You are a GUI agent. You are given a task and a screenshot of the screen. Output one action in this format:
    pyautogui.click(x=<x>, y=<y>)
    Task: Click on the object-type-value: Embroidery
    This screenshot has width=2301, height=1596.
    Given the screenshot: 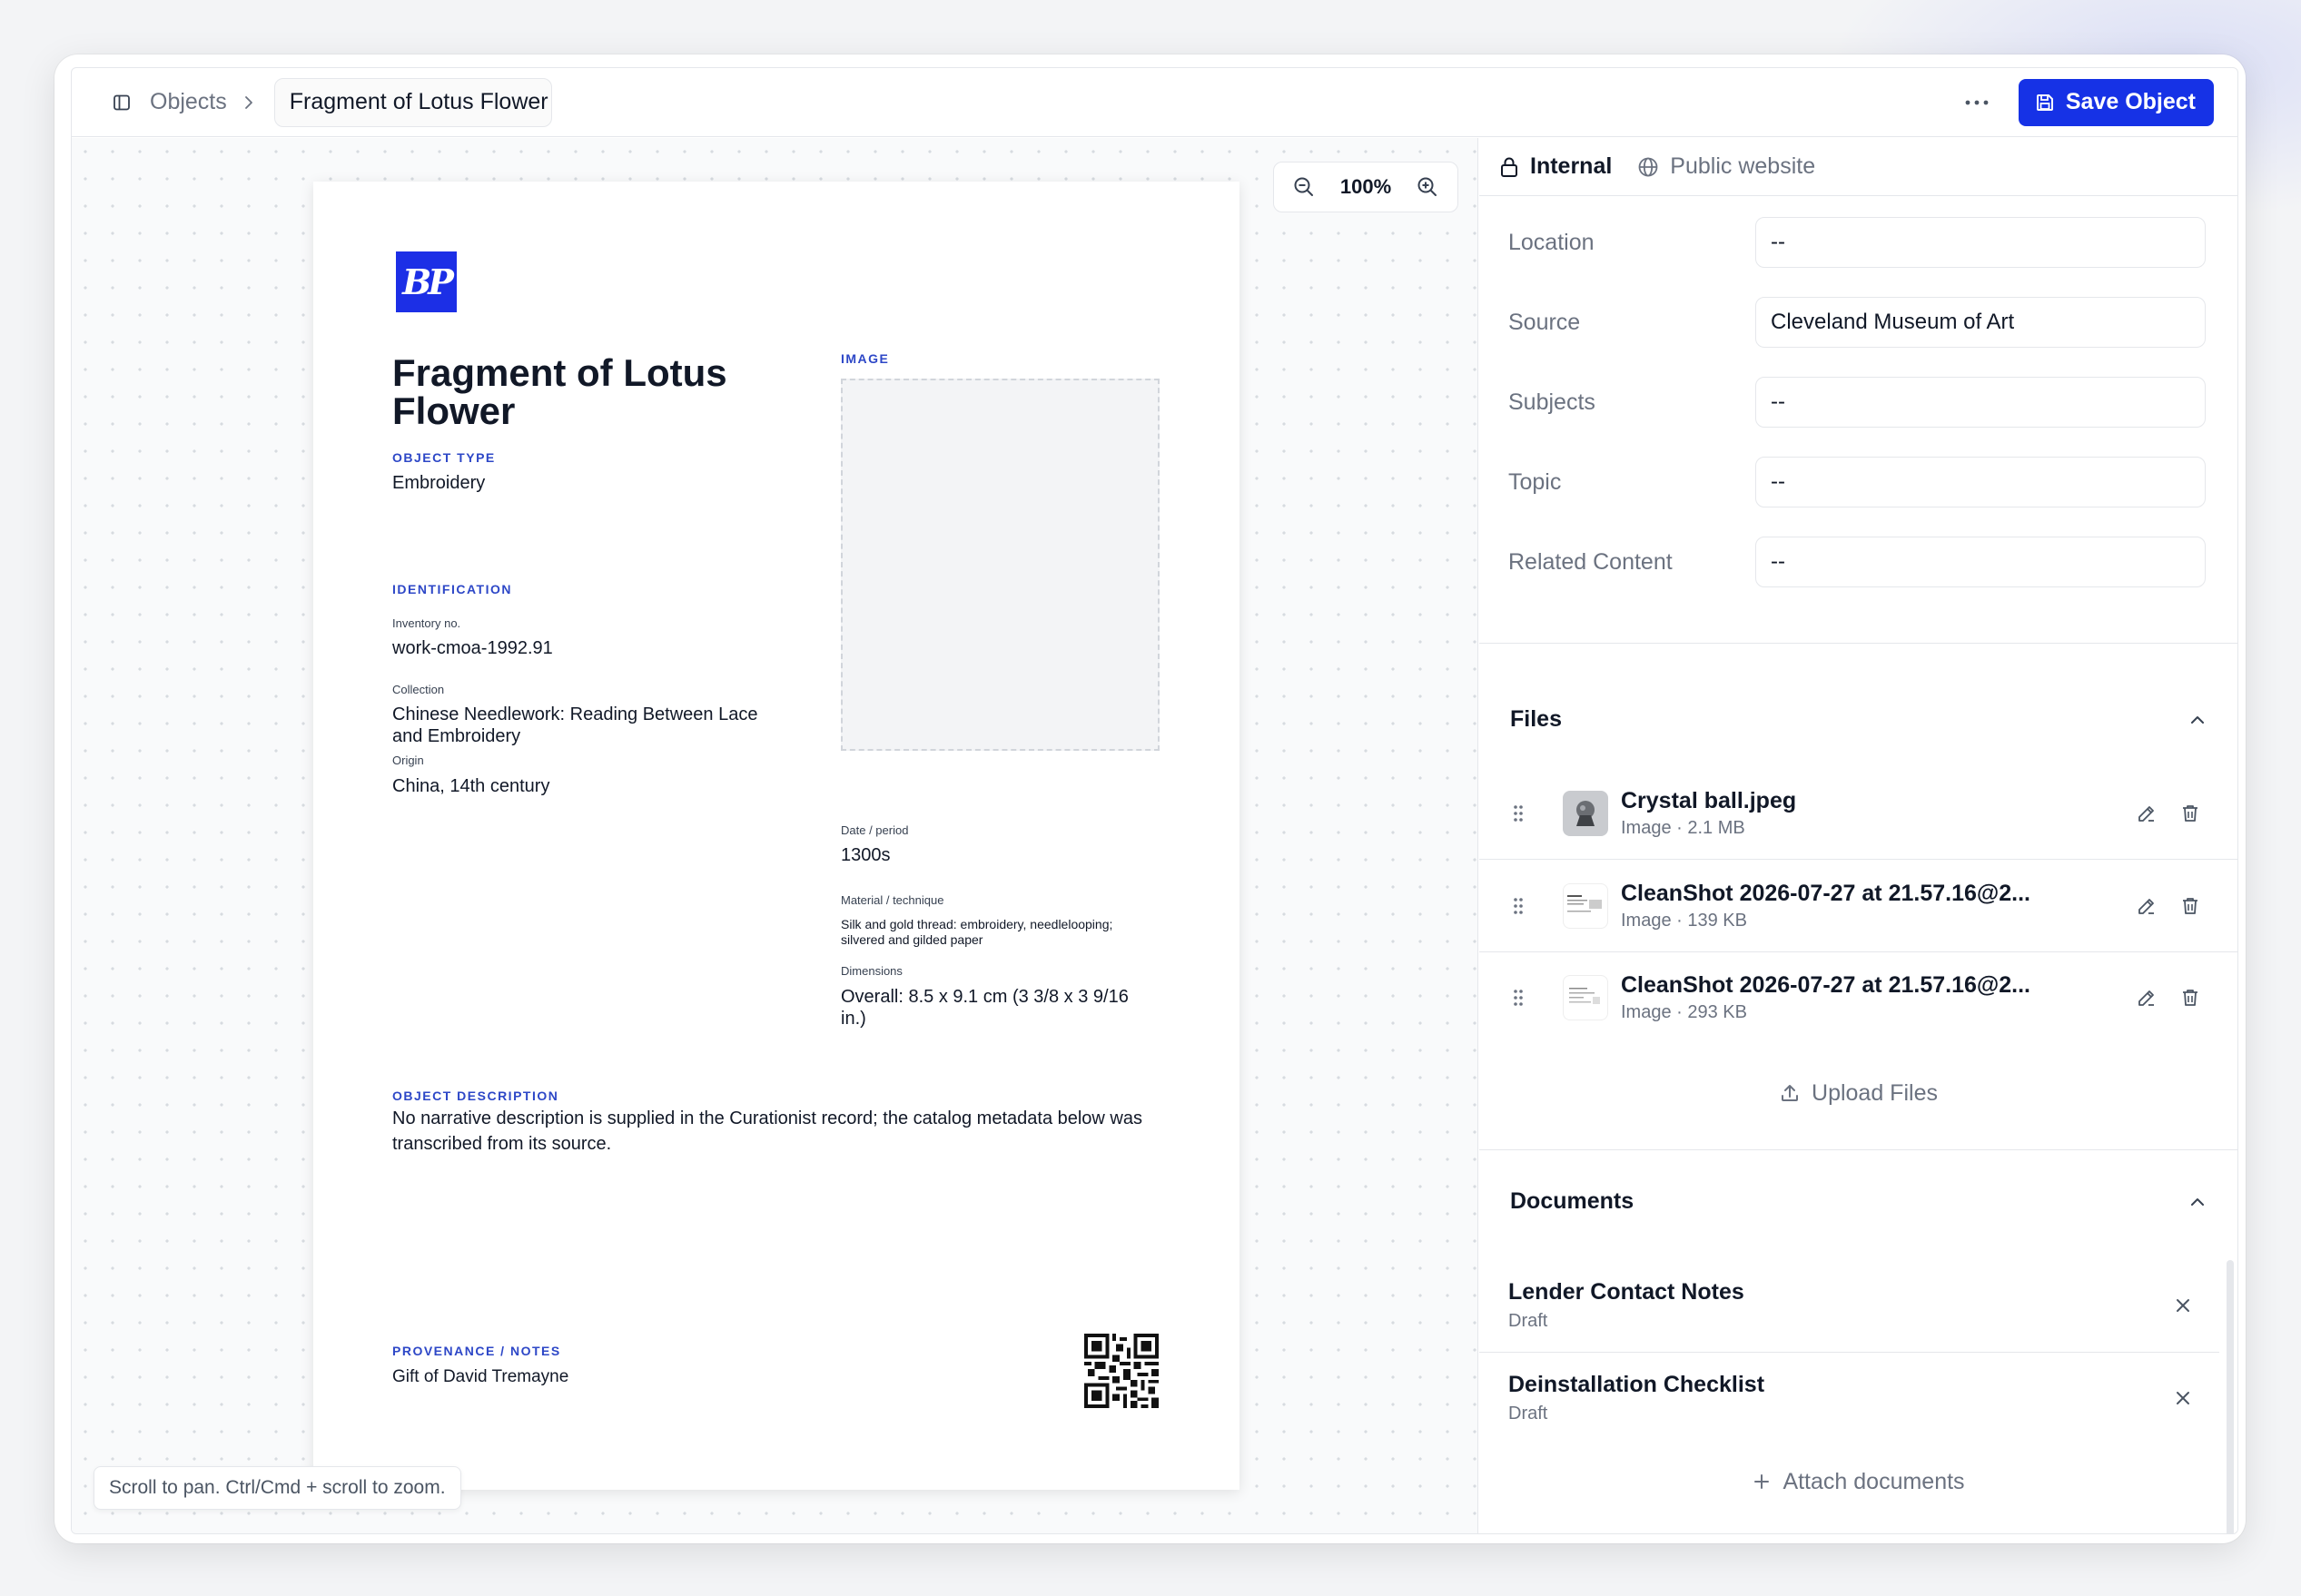 What is the action you would take?
    pyautogui.click(x=439, y=483)
    